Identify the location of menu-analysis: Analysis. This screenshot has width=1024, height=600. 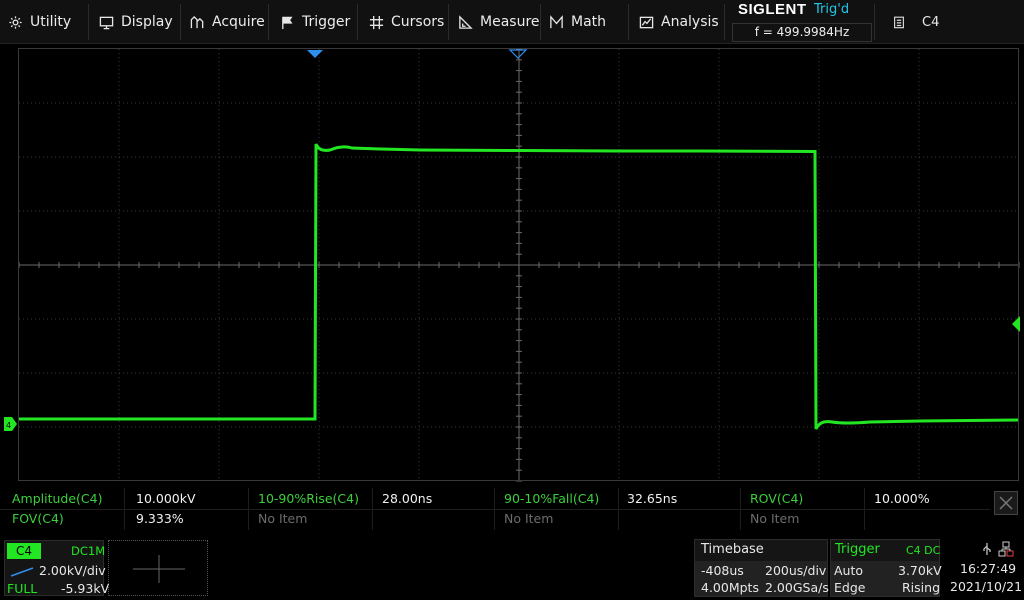
(679, 22).